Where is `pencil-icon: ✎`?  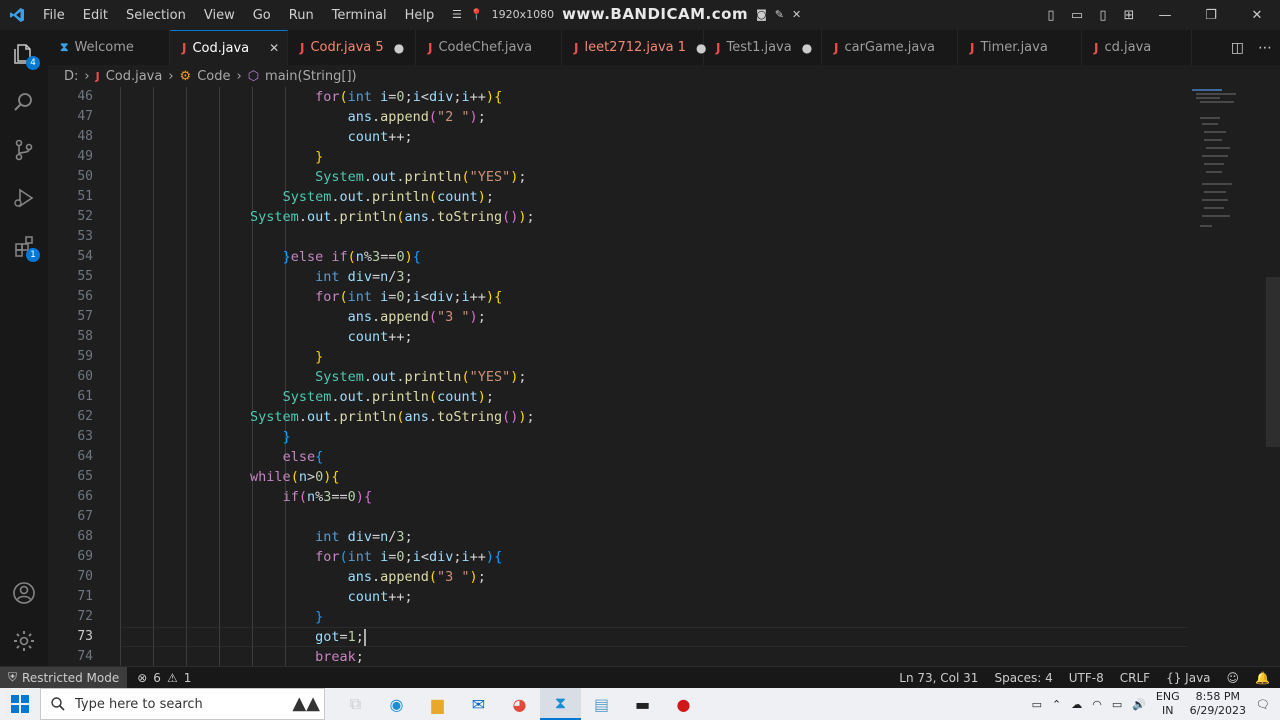 pencil-icon: ✎ is located at coordinates (779, 14).